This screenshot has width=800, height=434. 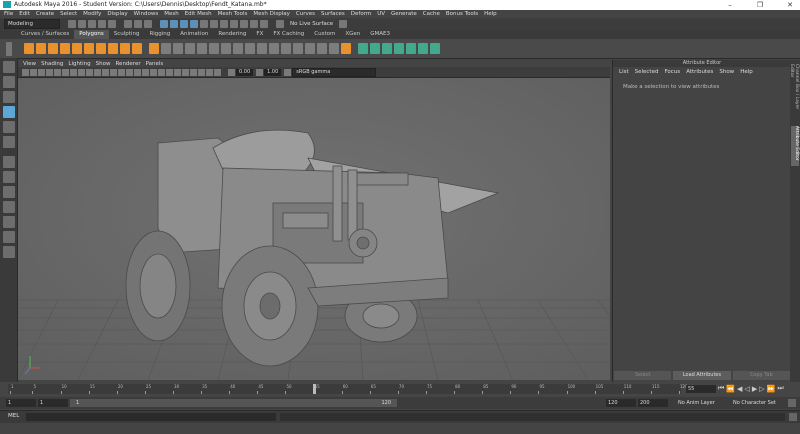 What do you see at coordinates (8, 97) in the screenshot?
I see `paint-select-tool-icon` at bounding box center [8, 97].